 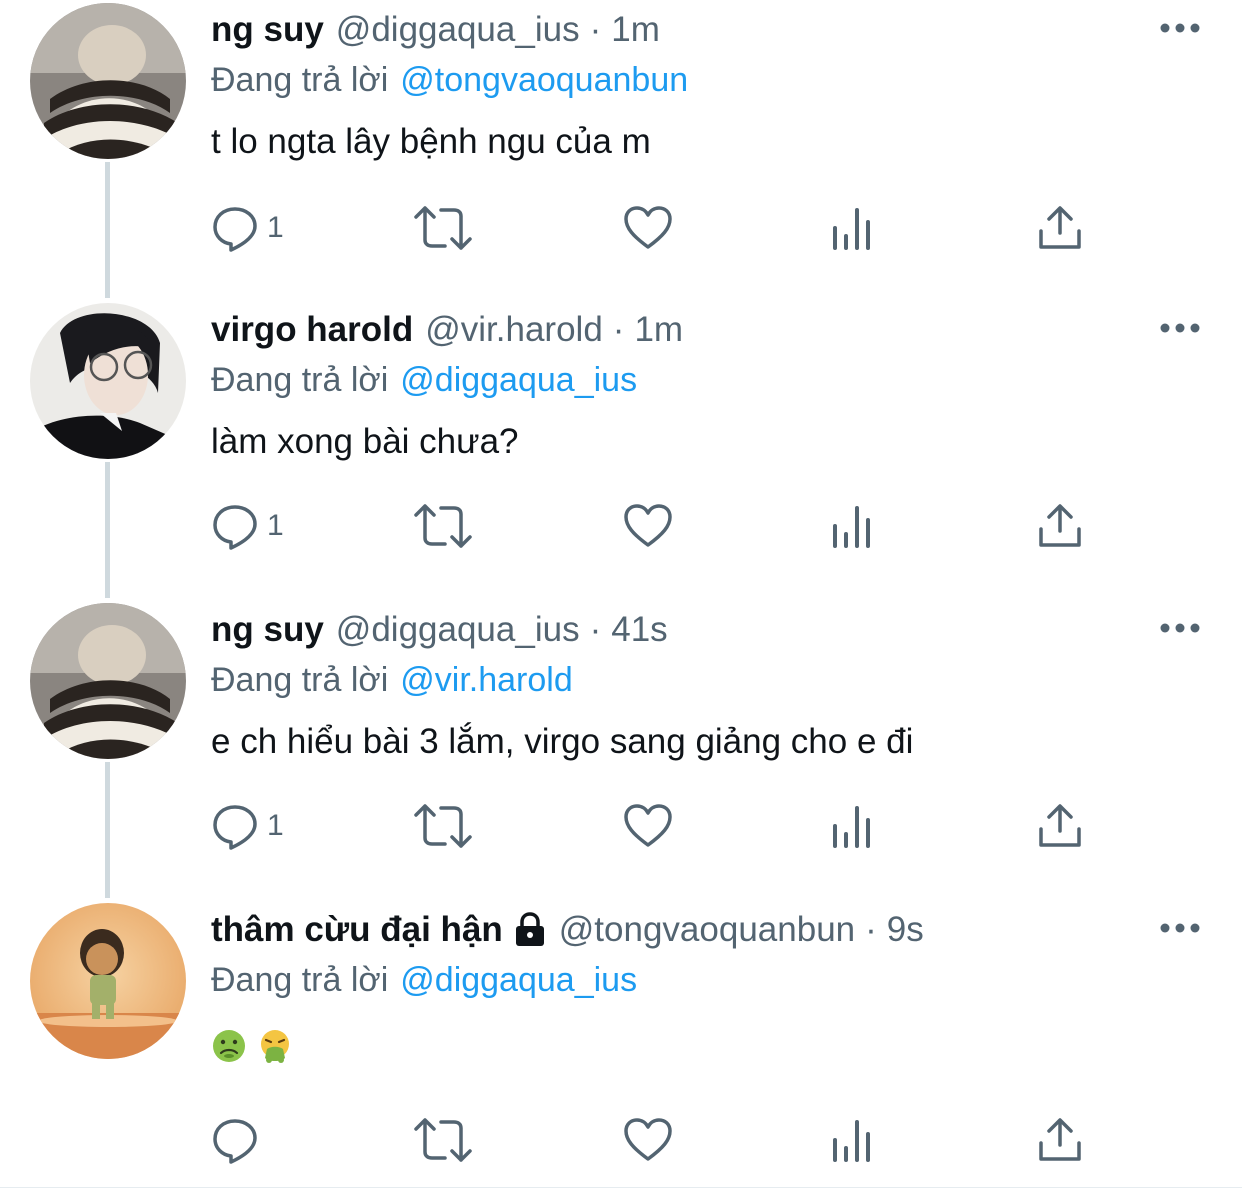 I want to click on timestamp: 9s, so click(x=905, y=930).